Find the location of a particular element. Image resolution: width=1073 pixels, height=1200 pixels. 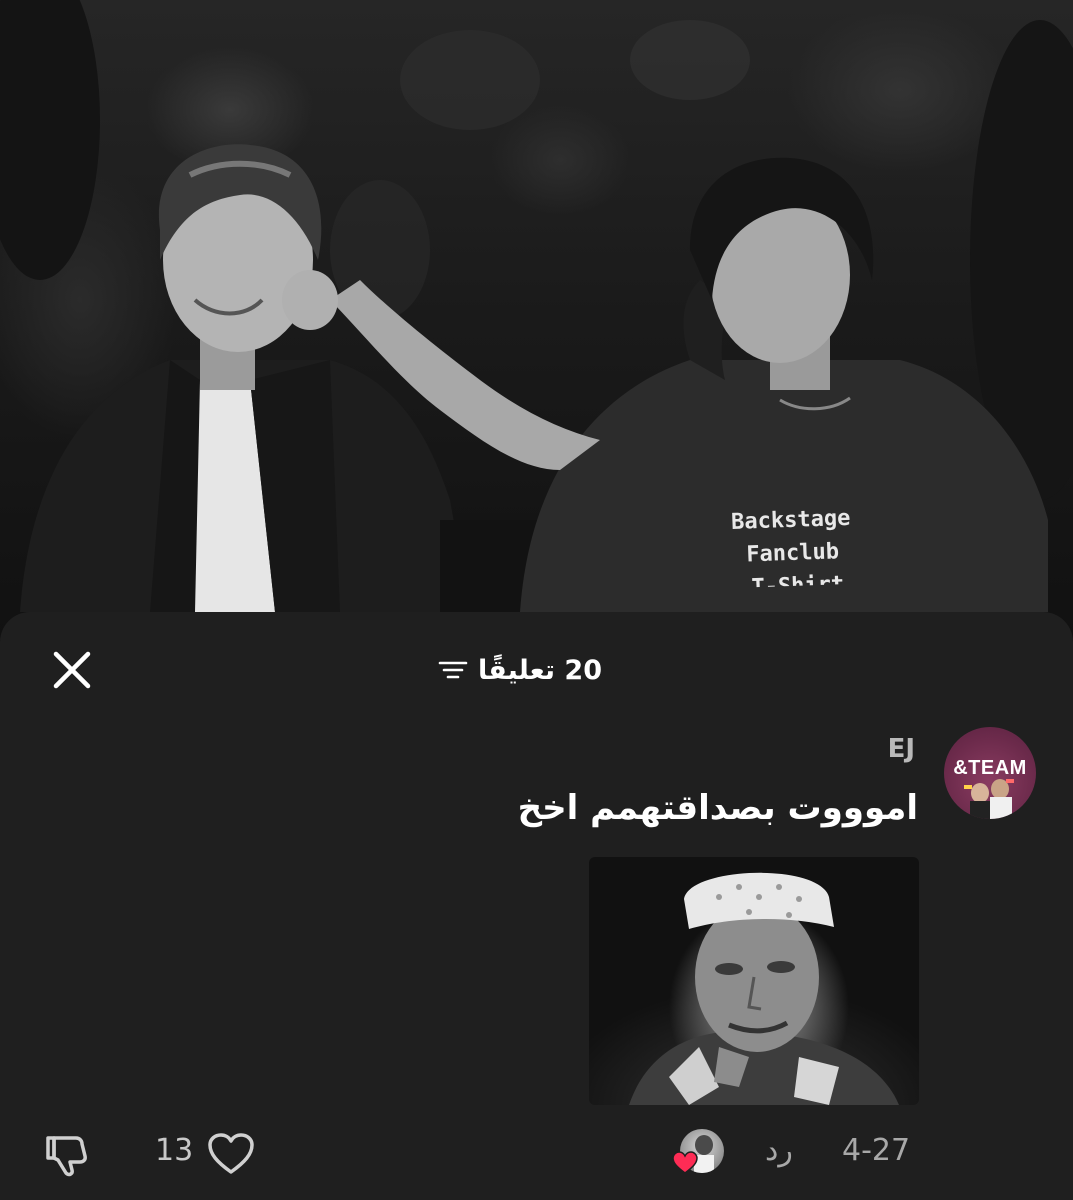

shirt-print-text: Backstage Fanclub T-Shirt is located at coordinates (817, 544).